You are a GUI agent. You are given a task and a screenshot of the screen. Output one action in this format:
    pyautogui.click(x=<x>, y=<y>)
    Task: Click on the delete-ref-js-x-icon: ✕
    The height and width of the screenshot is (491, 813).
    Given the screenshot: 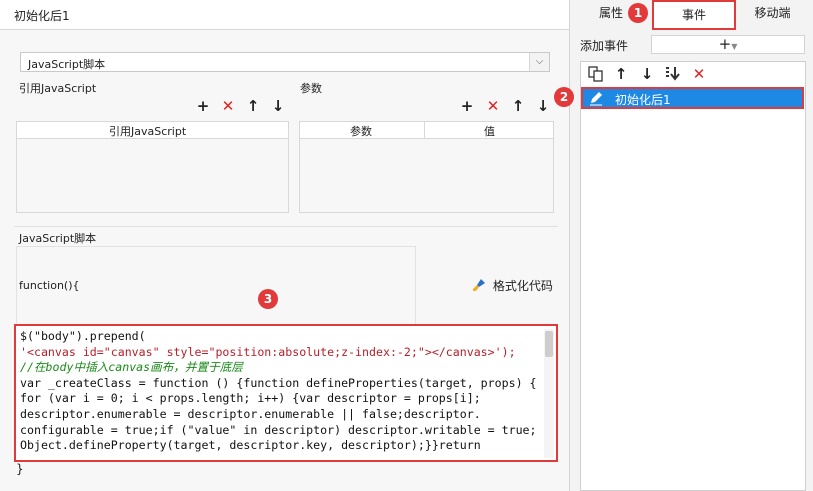 What is the action you would take?
    pyautogui.click(x=228, y=106)
    